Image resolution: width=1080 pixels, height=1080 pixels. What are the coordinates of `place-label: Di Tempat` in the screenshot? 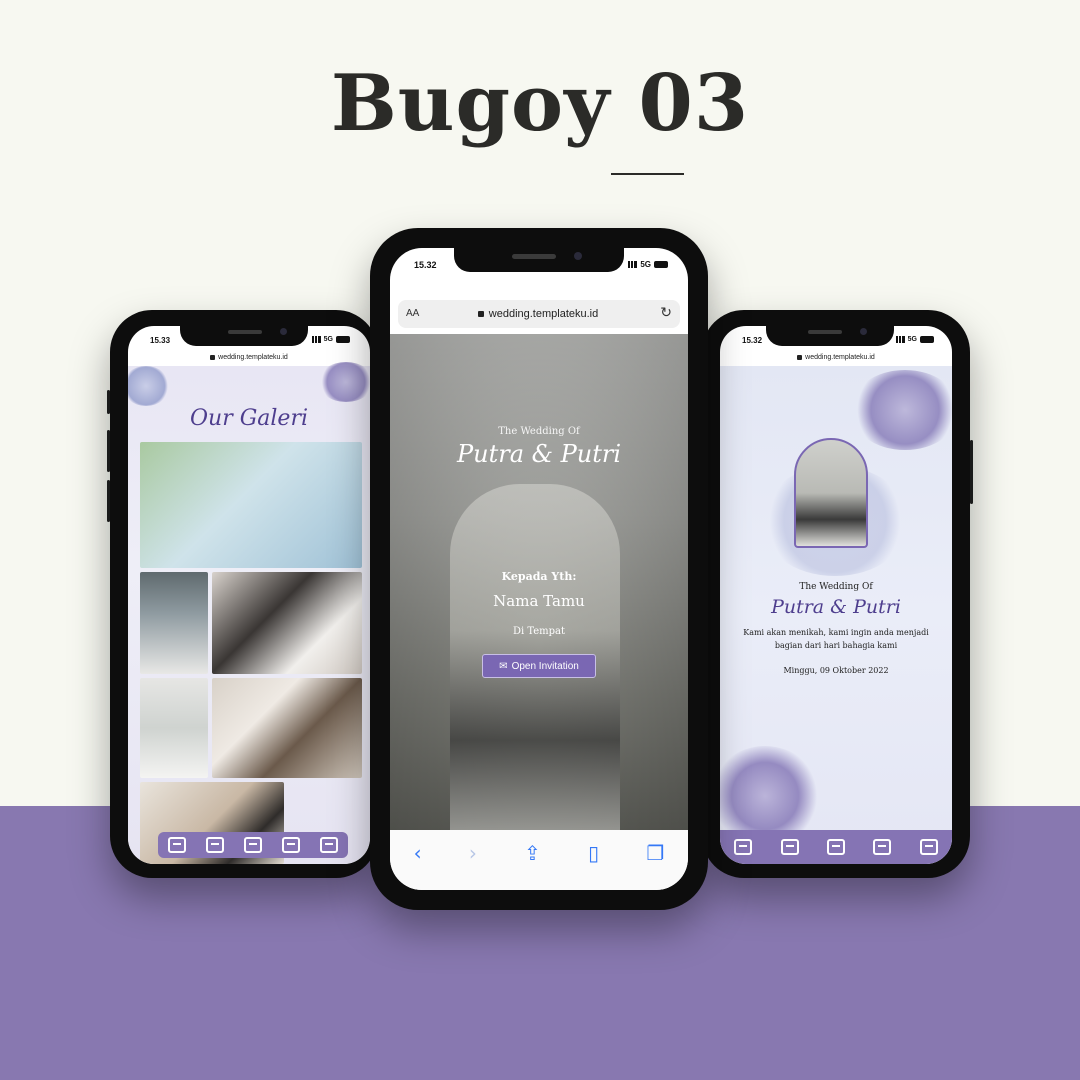 It's located at (539, 631).